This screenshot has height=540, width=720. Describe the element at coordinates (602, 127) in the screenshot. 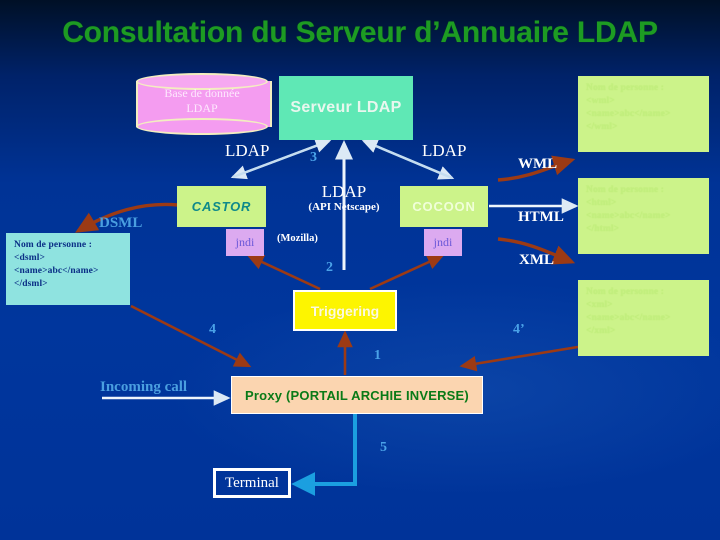

I see `wml-line-4: </wml>` at that location.